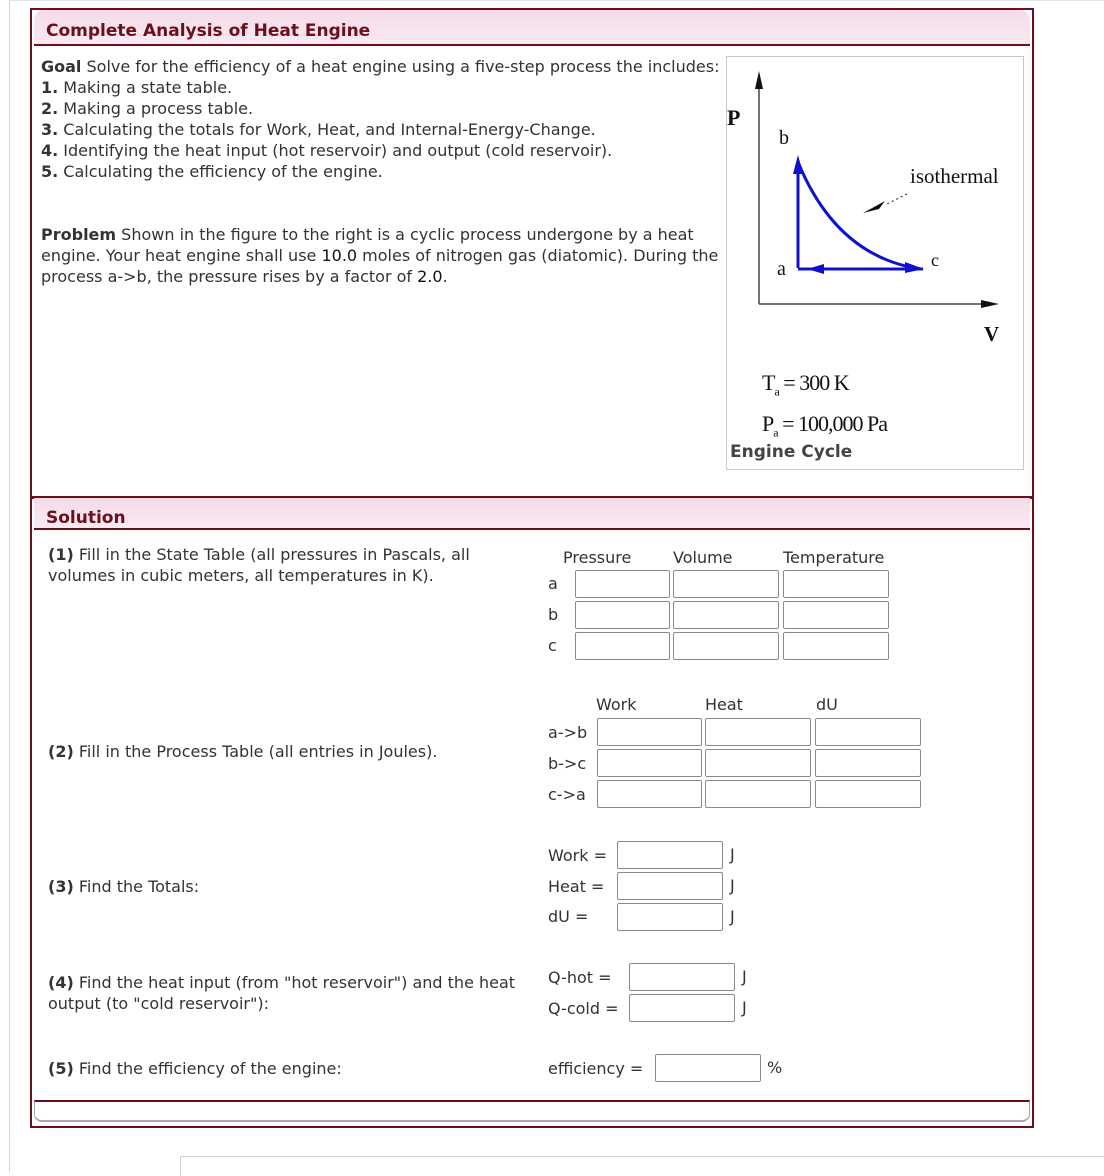 This screenshot has height=1176, width=1104. Describe the element at coordinates (758, 794) in the screenshot. I see `process-ca-heat-input` at that location.